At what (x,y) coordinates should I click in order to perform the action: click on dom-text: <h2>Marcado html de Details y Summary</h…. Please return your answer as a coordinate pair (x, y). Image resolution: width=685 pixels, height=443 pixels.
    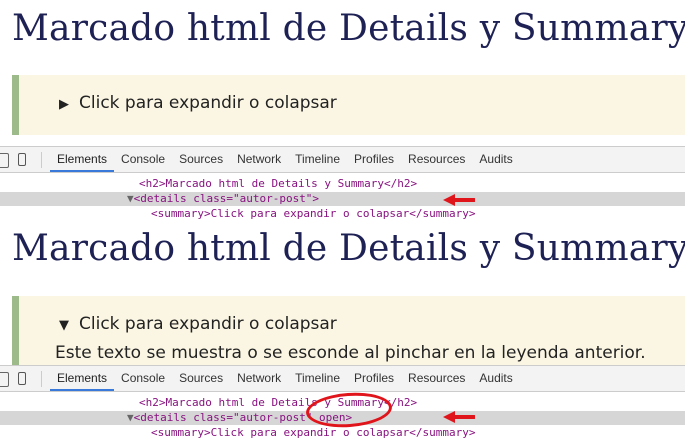
    Looking at the image, I should click on (278, 183).